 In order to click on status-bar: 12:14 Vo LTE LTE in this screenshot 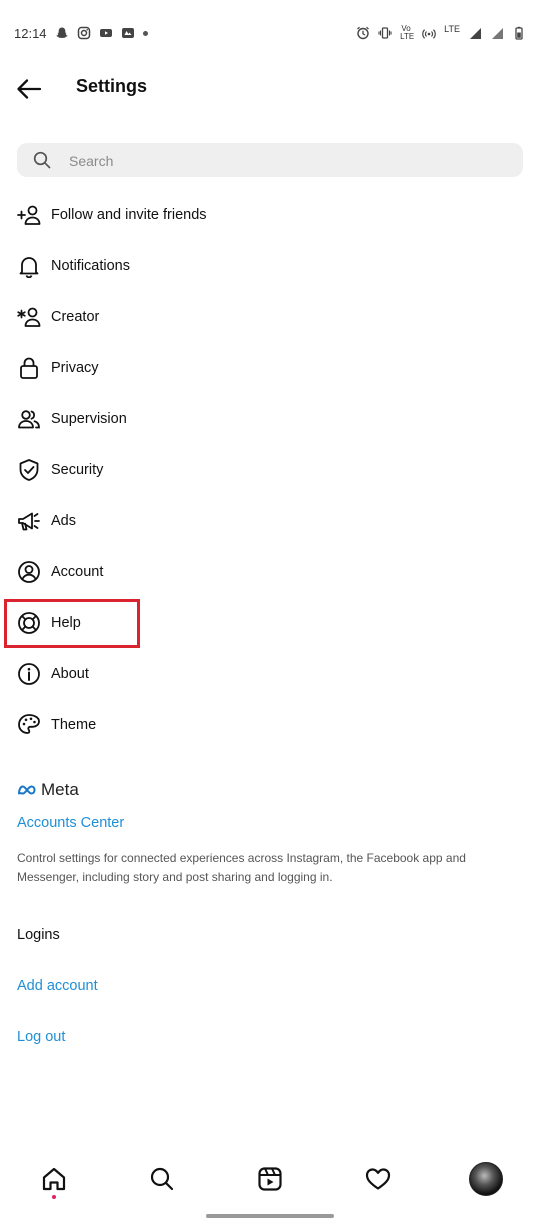, I will do `click(270, 33)`.